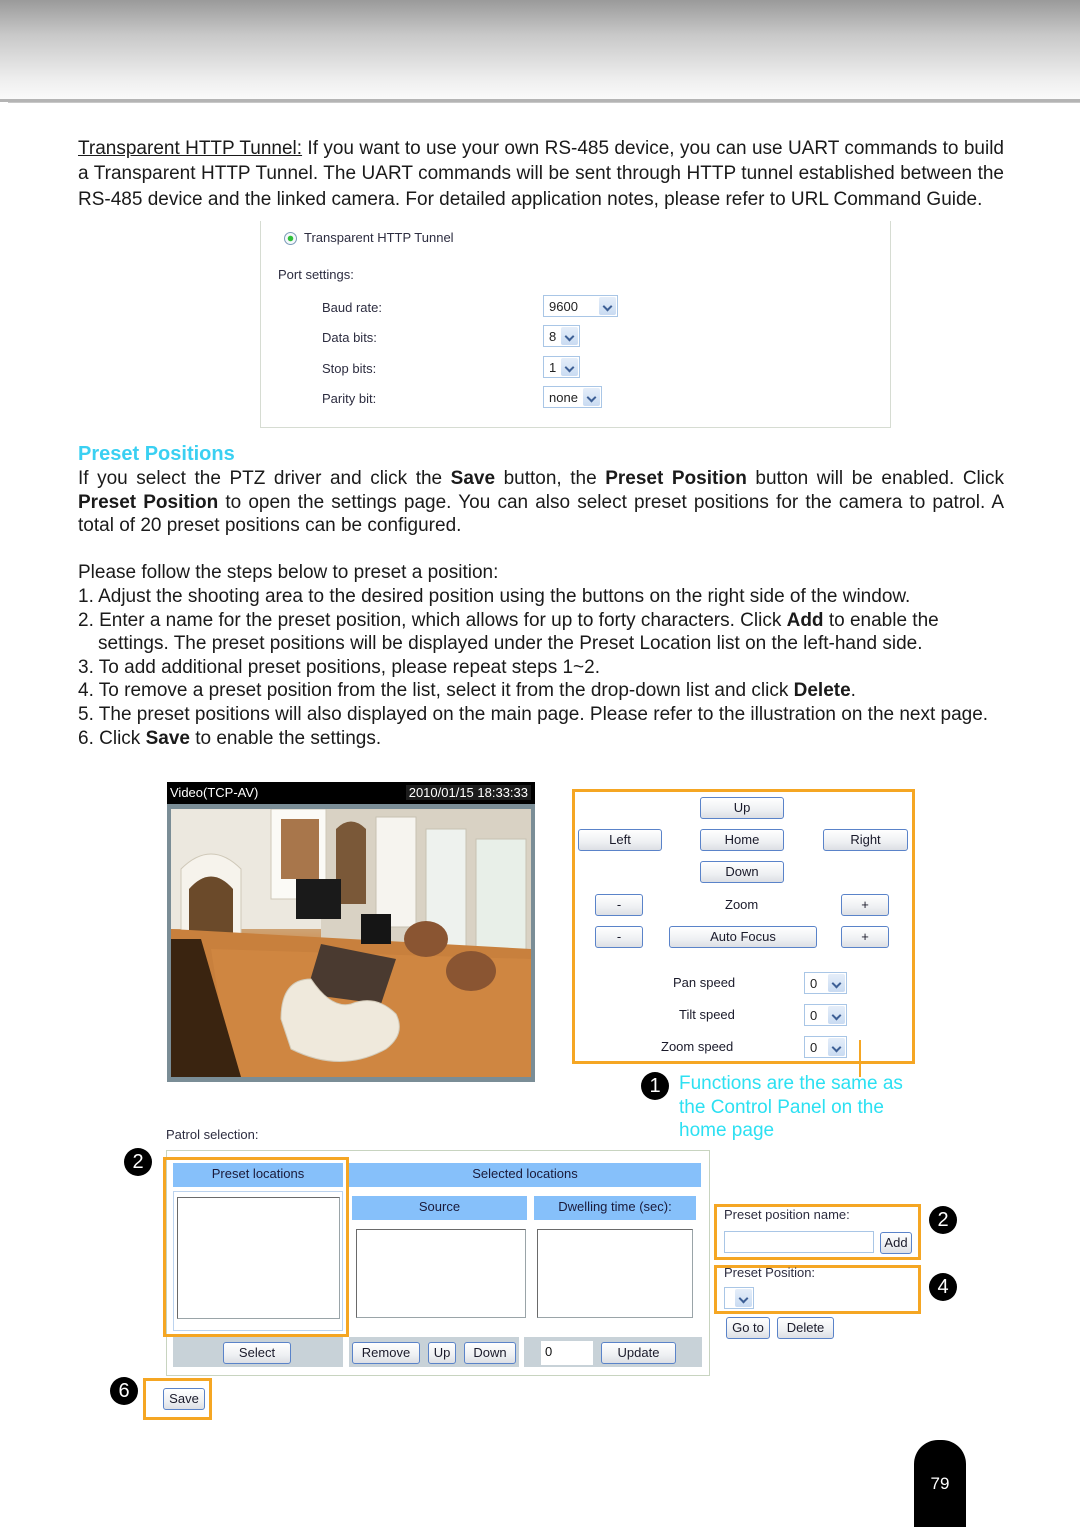 The height and width of the screenshot is (1527, 1080). What do you see at coordinates (124, 1391) in the screenshot?
I see `step-badge-6: 6` at bounding box center [124, 1391].